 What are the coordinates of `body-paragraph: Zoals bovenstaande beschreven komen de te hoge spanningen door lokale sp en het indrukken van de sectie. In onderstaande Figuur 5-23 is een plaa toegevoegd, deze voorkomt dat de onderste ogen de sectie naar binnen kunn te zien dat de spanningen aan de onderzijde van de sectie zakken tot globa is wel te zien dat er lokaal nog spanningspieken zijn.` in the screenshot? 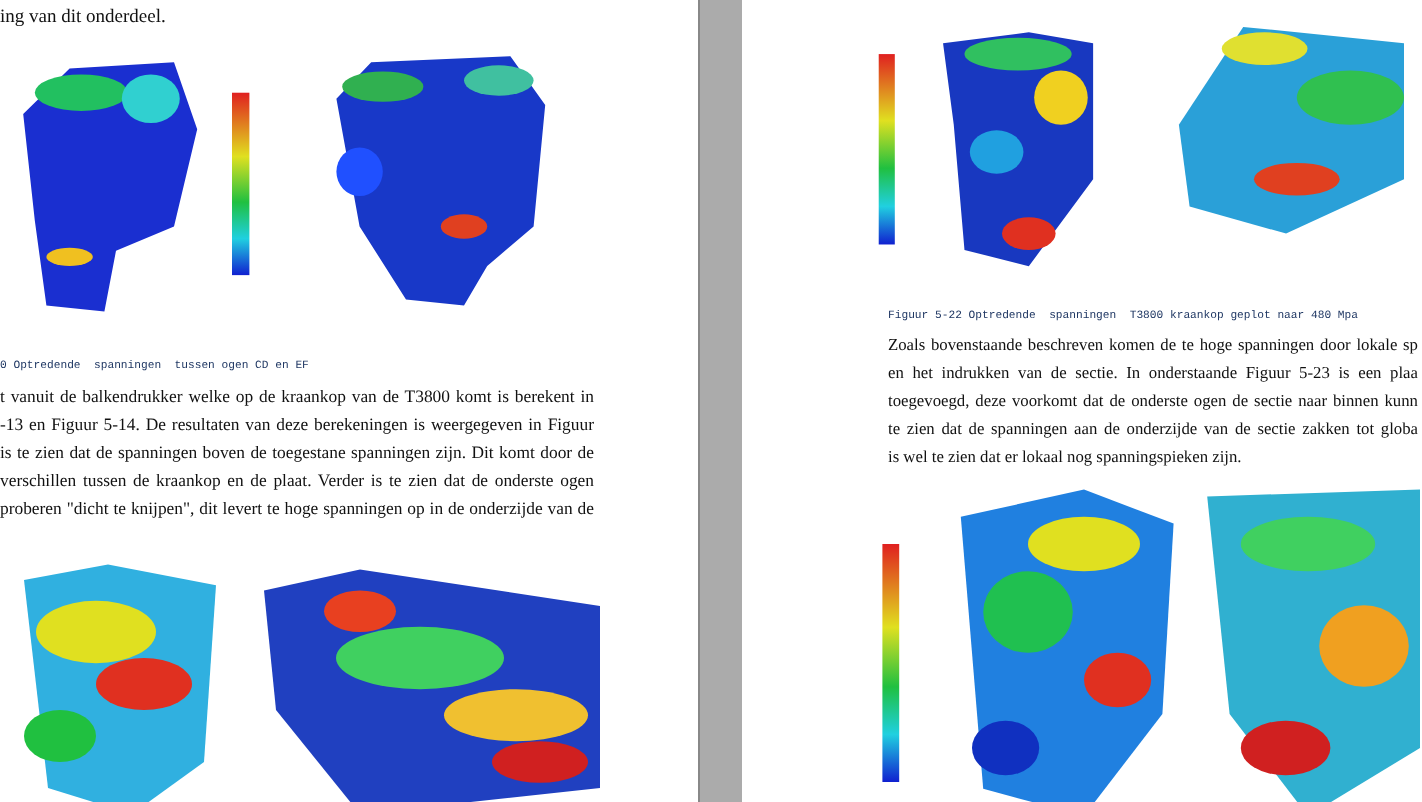 It's located at (1153, 402).